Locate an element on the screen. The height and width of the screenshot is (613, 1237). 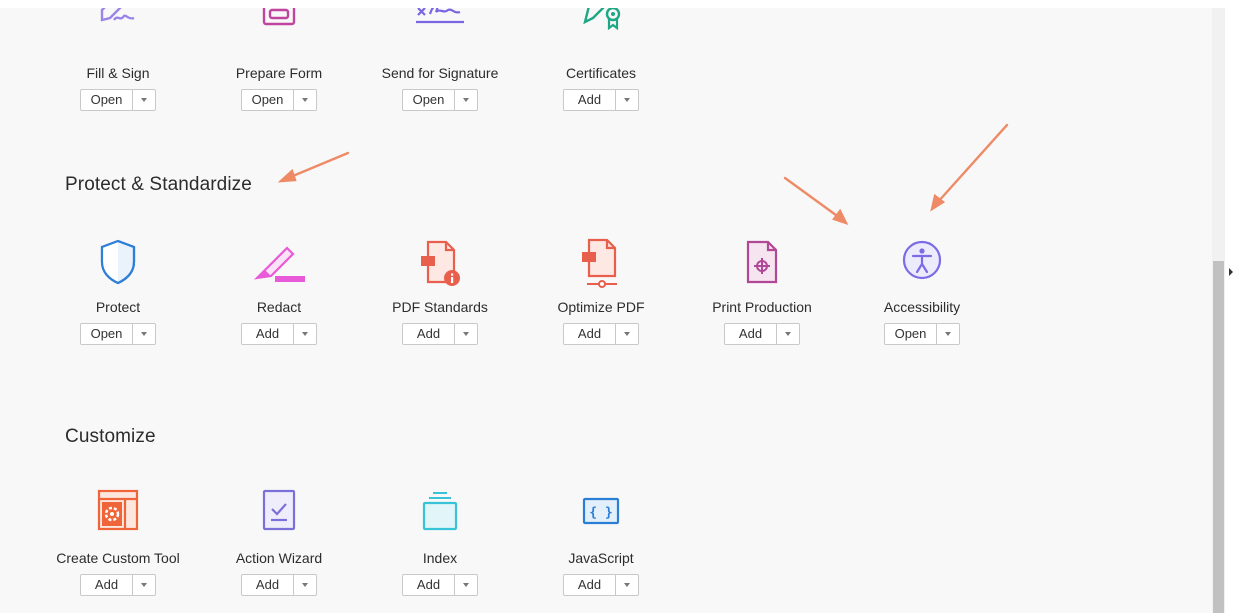
vertical-scrollbar is located at coordinates (1218, 310).